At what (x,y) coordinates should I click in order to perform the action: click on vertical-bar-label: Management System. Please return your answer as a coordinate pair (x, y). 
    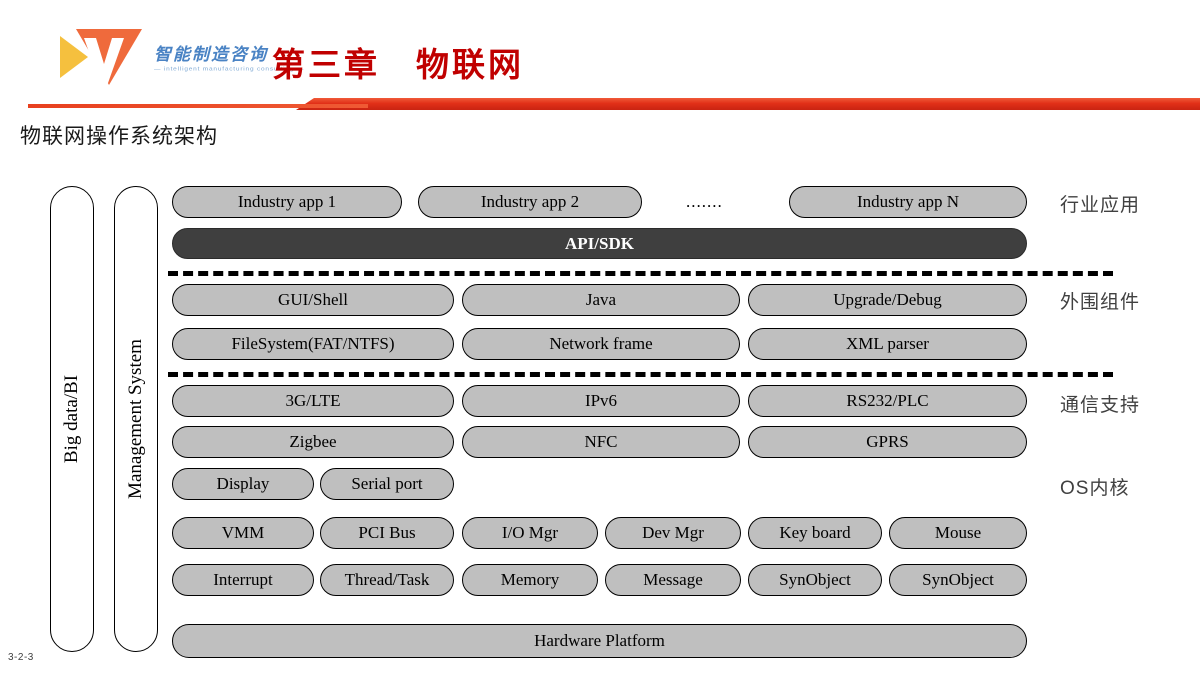
    Looking at the image, I should click on (136, 419).